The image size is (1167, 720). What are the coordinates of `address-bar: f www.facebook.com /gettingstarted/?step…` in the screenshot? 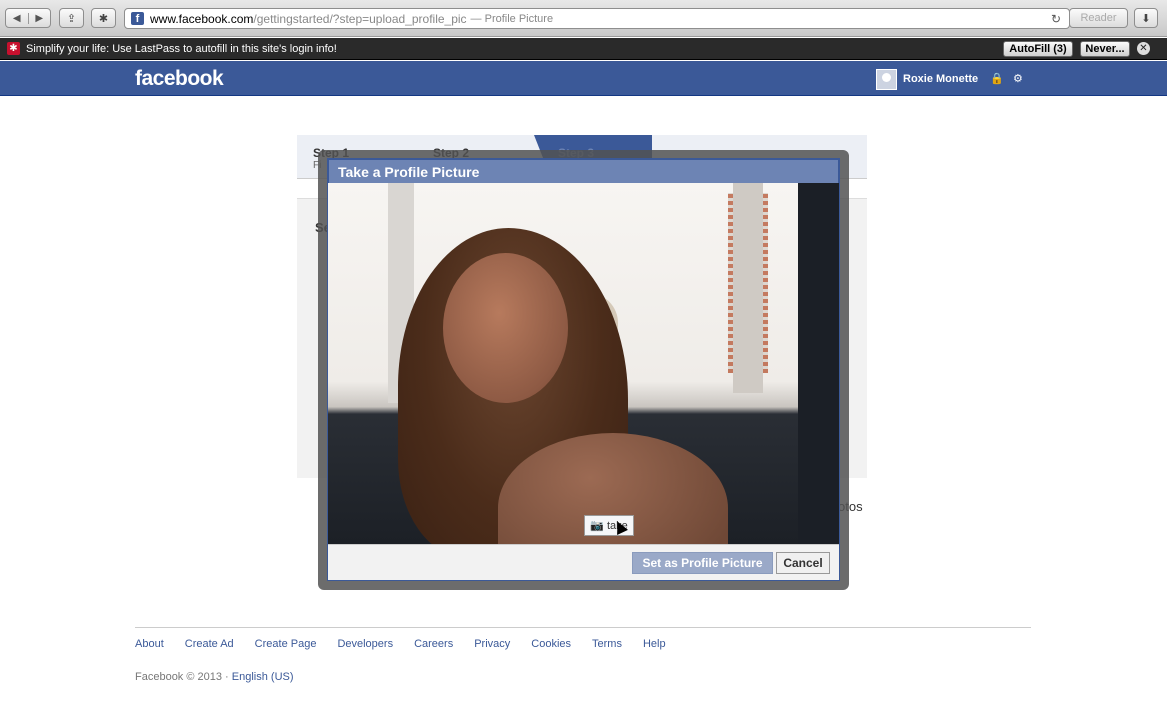 It's located at (597, 18).